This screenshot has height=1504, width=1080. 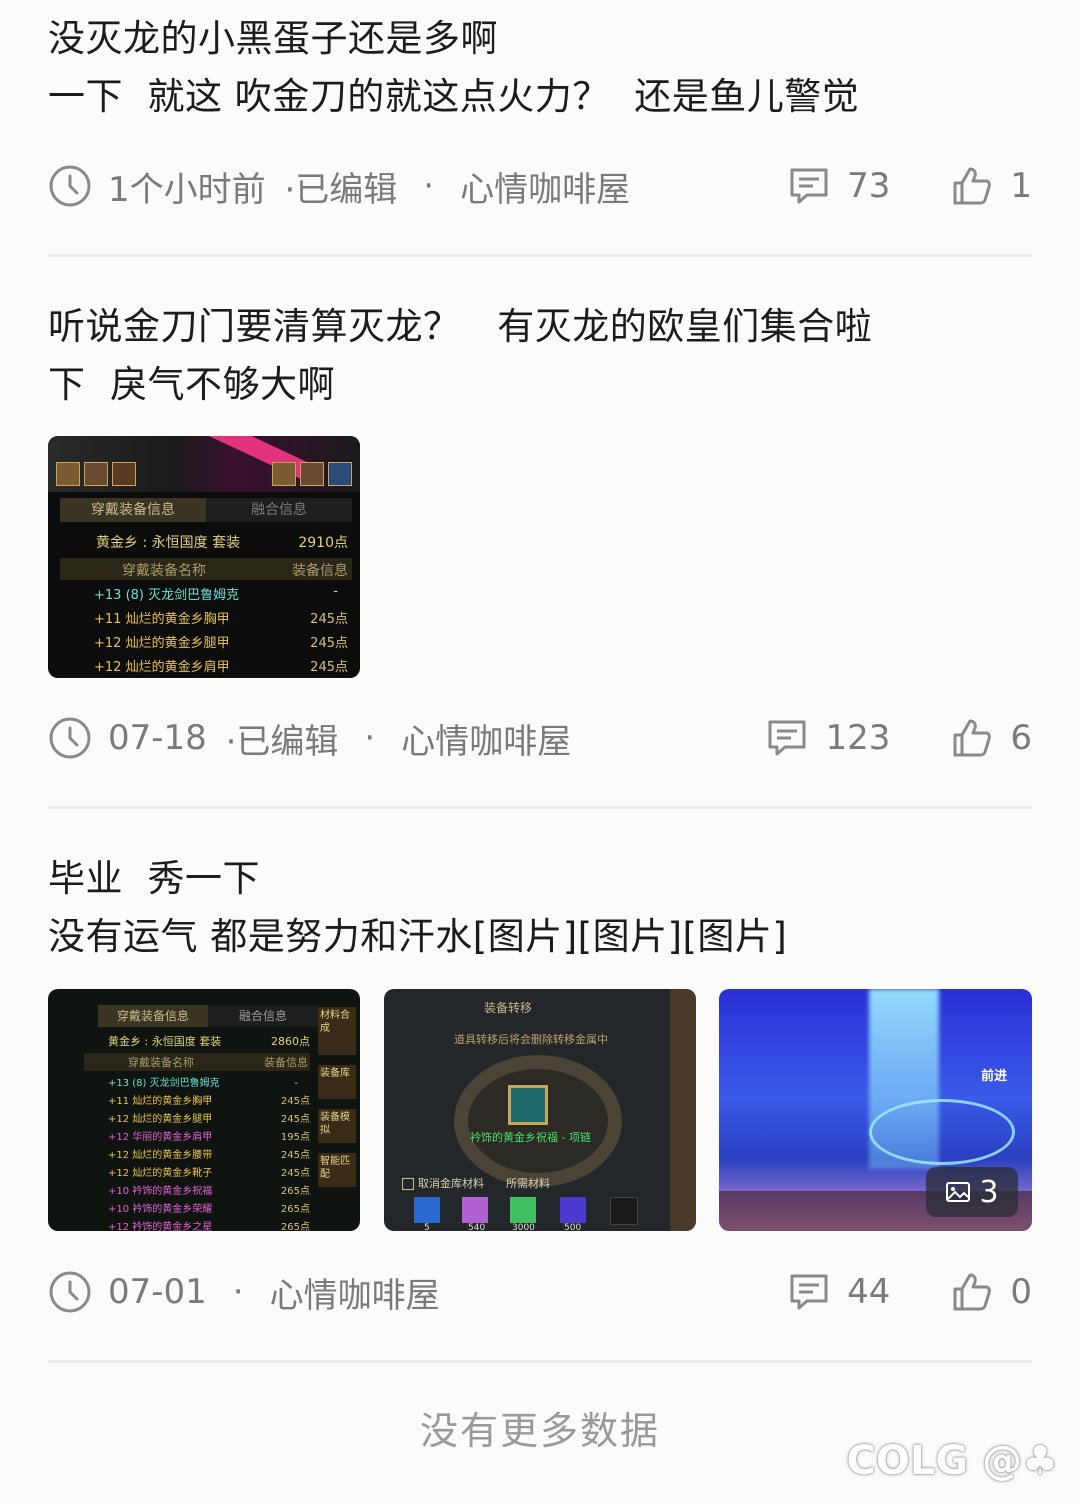 I want to click on equip-points: 195点, so click(x=295, y=1137).